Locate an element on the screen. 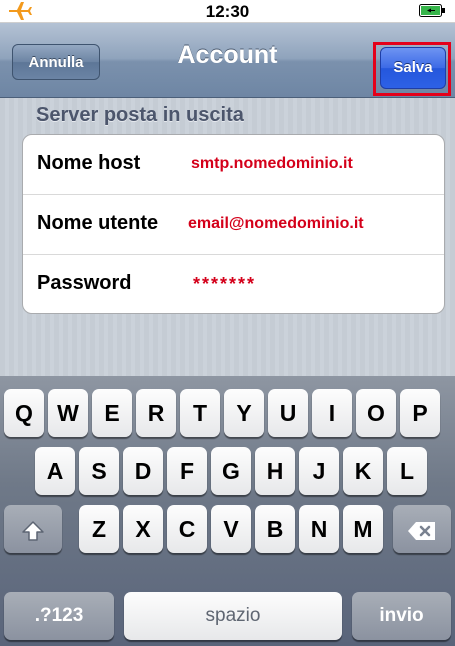  key-c: C is located at coordinates (187, 529).